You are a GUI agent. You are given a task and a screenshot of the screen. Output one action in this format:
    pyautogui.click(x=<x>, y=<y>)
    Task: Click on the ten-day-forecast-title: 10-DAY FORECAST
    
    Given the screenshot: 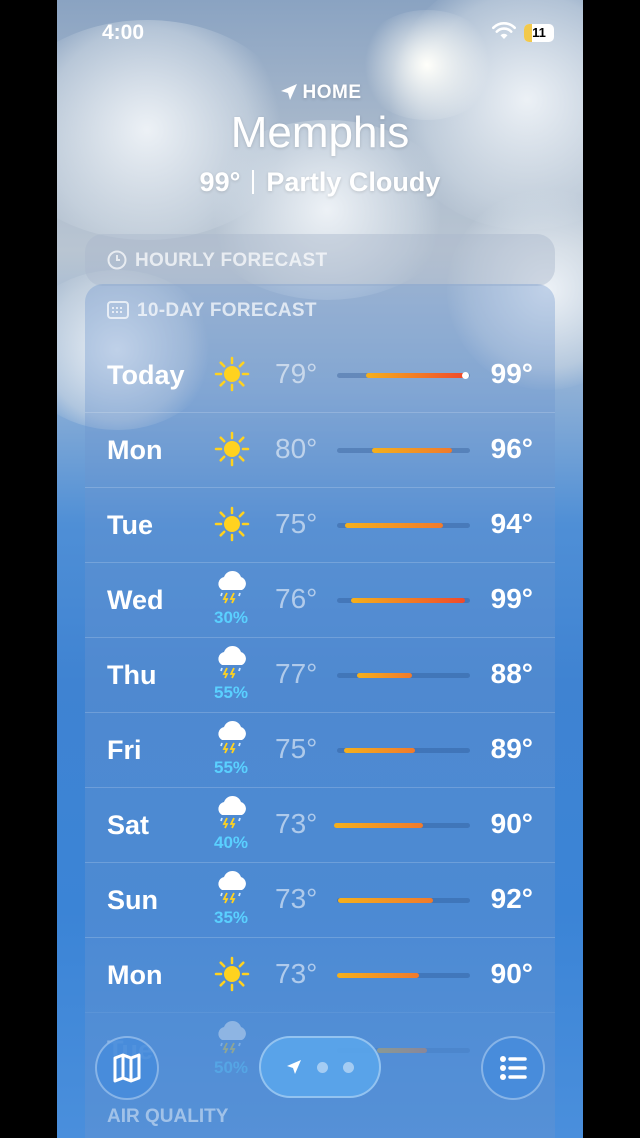 What is the action you would take?
    pyautogui.click(x=212, y=311)
    